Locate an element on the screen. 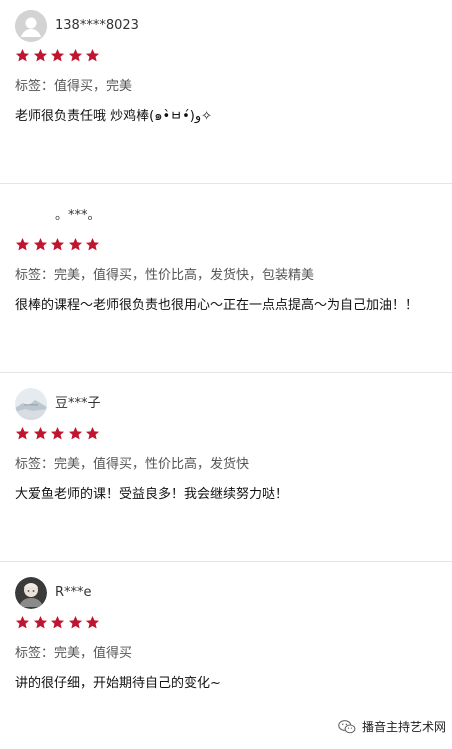 This screenshot has width=452, height=749. review-user: 138****8023 is located at coordinates (77, 26).